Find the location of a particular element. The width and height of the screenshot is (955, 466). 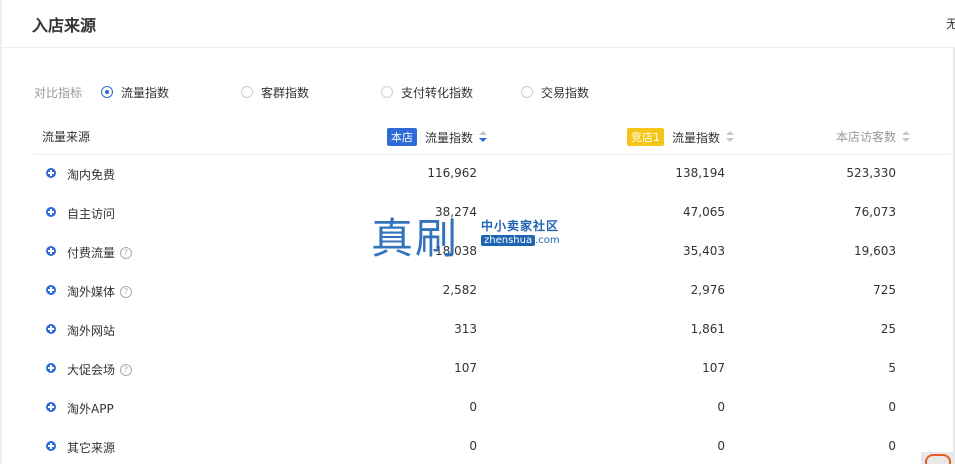

row-label-text: 淘外媒体 is located at coordinates (91, 292).